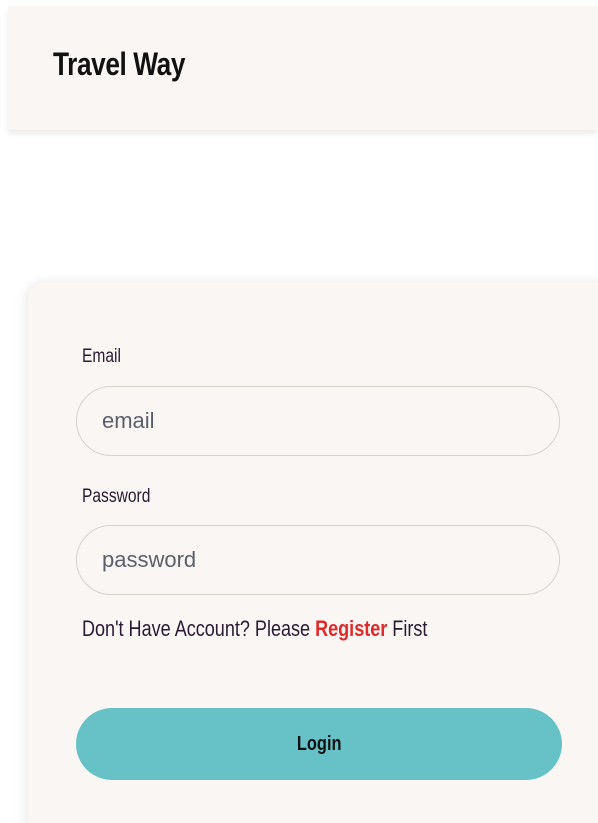  I want to click on brand-logo-text: Travel Way, so click(119, 64).